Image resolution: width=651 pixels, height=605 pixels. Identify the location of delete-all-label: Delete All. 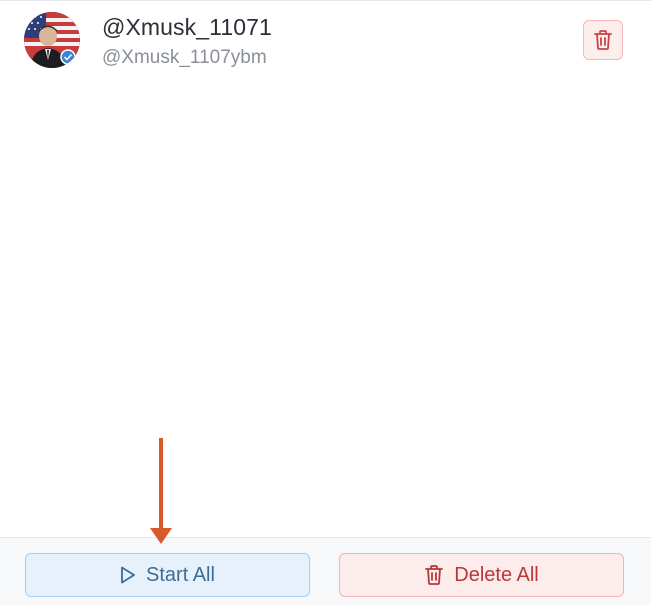
(496, 574).